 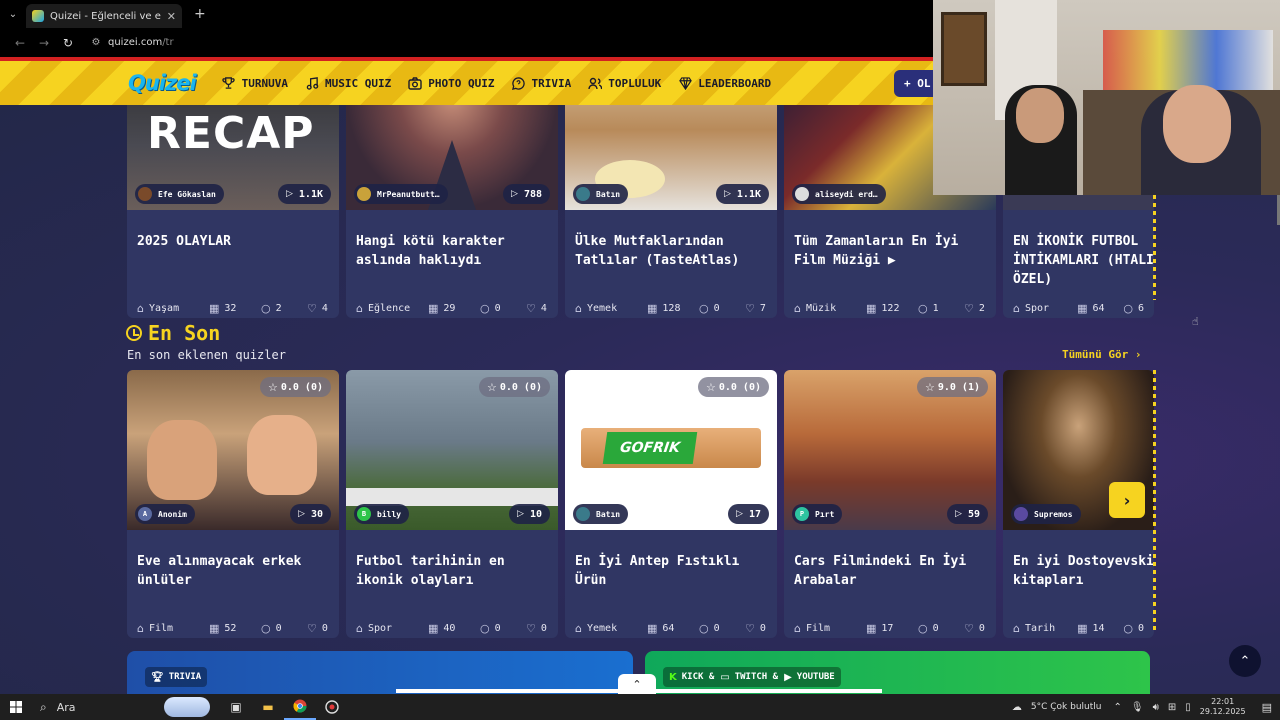 What do you see at coordinates (1197, 124) in the screenshot?
I see `face-right` at bounding box center [1197, 124].